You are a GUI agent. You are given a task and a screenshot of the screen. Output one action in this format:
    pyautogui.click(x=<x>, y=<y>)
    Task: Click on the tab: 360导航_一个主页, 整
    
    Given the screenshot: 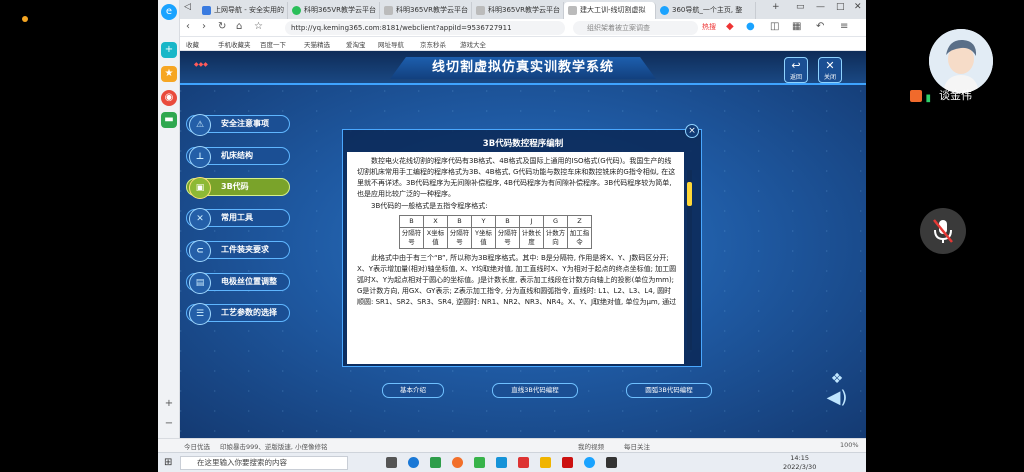 What is the action you would take?
    pyautogui.click(x=706, y=10)
    